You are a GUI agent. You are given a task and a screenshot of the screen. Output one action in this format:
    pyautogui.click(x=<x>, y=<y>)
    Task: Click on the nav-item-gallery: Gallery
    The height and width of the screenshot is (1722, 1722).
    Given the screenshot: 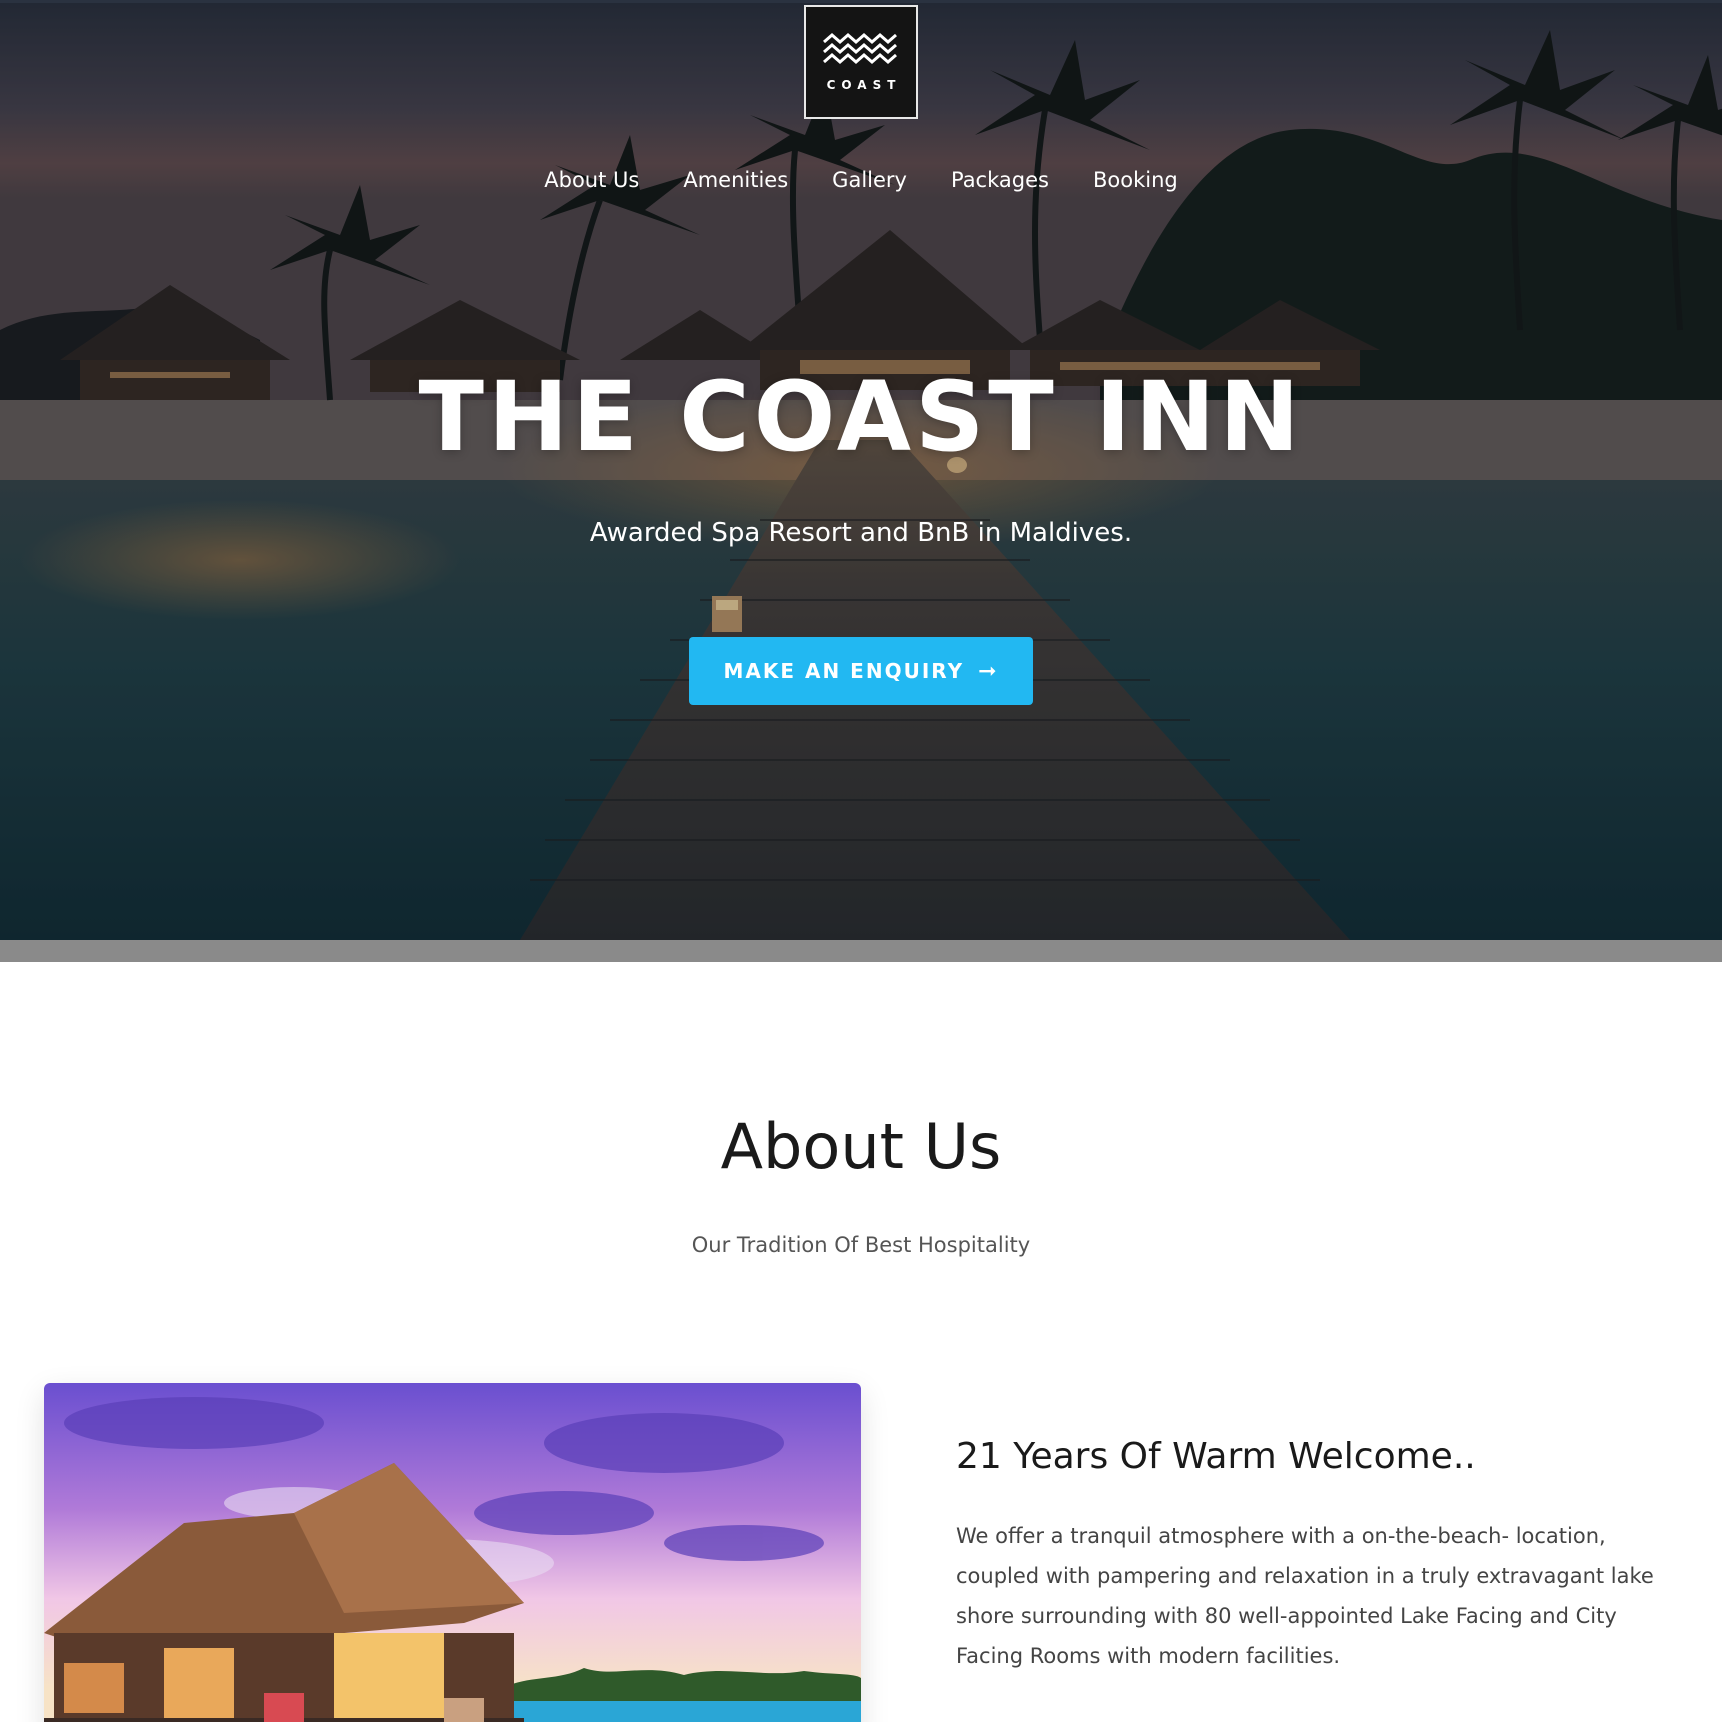 What is the action you would take?
    pyautogui.click(x=869, y=184)
    